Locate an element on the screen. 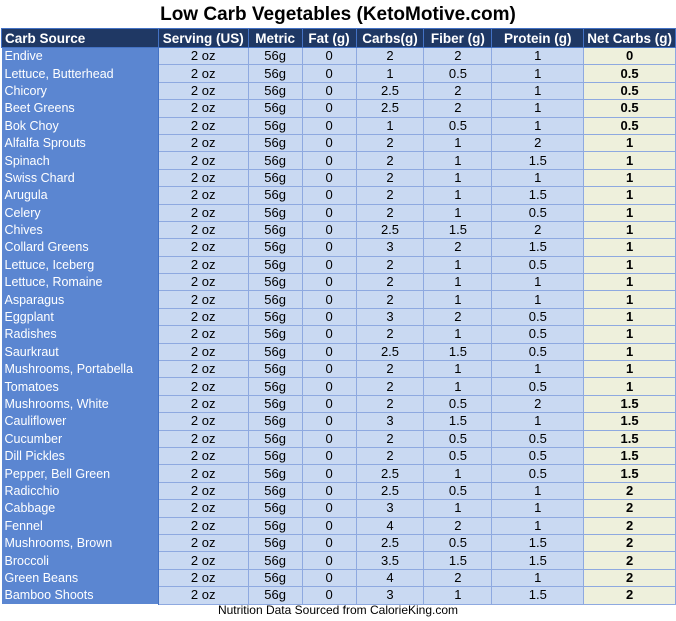 This screenshot has height=621, width=676. table-row: Mushrooms, White 2 oz 56g 0 2 0.5 2 1.5 is located at coordinates (338, 404).